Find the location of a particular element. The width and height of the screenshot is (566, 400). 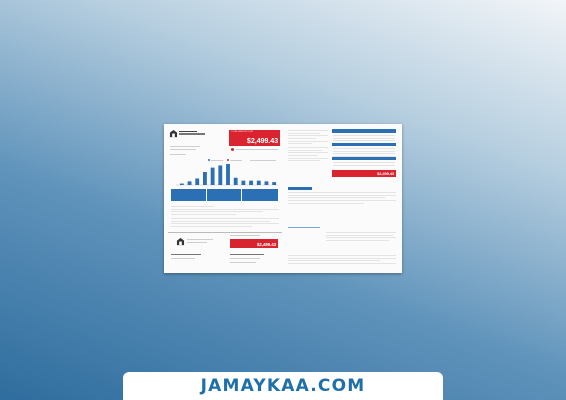

amount-due-value: $2,499.43 is located at coordinates (262, 140).